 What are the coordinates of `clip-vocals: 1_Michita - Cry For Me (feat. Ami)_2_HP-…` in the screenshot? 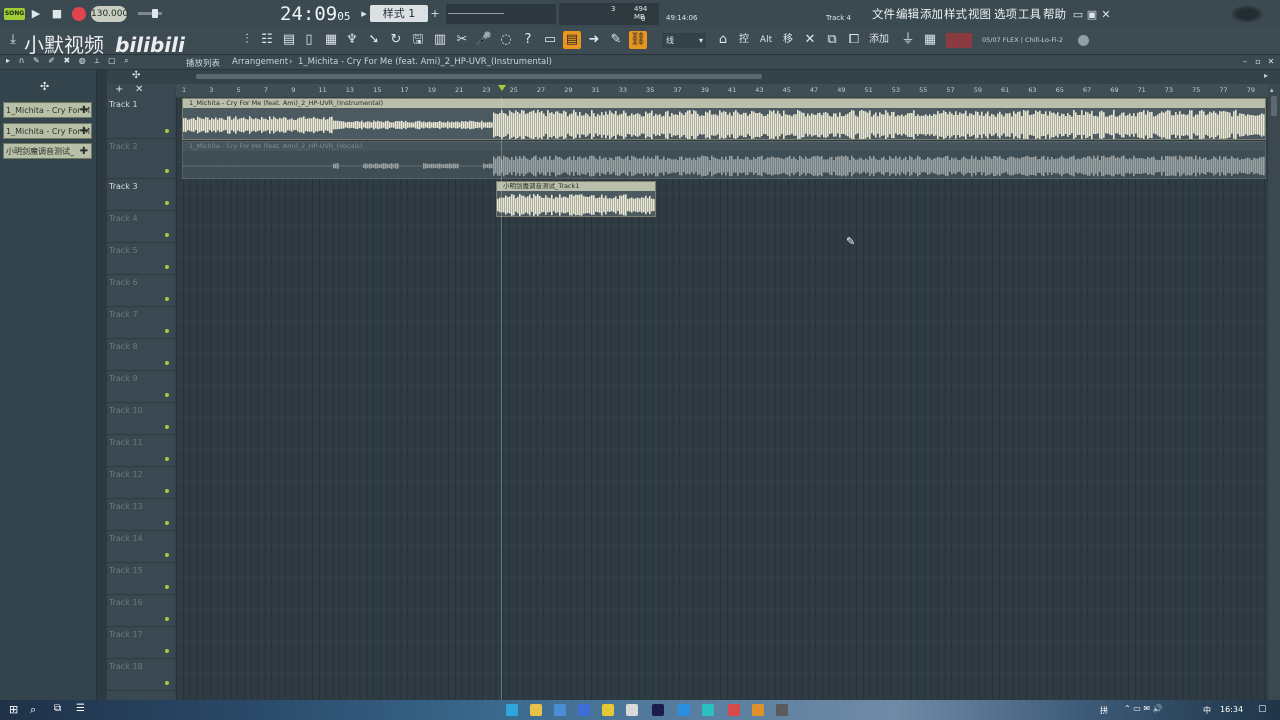 It's located at (724, 160).